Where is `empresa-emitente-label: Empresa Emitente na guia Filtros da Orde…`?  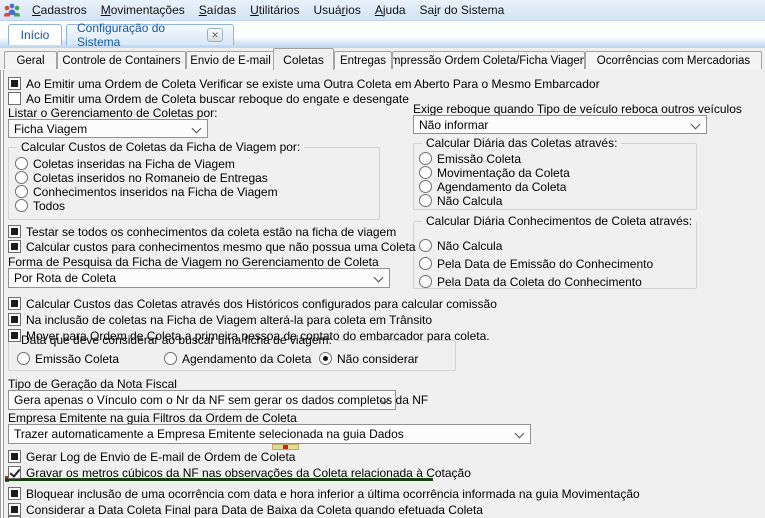
empresa-emitente-label: Empresa Emitente na guia Filtros da Orde… is located at coordinates (152, 418).